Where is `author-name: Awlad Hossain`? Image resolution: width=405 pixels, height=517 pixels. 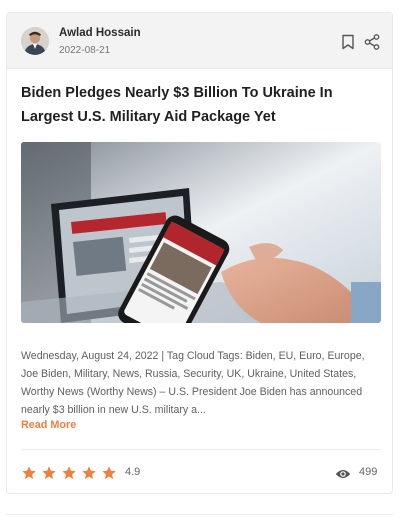 author-name: Awlad Hossain is located at coordinates (100, 33).